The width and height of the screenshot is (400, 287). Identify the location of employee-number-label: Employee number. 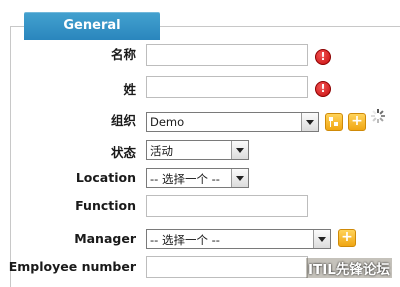
(72, 266).